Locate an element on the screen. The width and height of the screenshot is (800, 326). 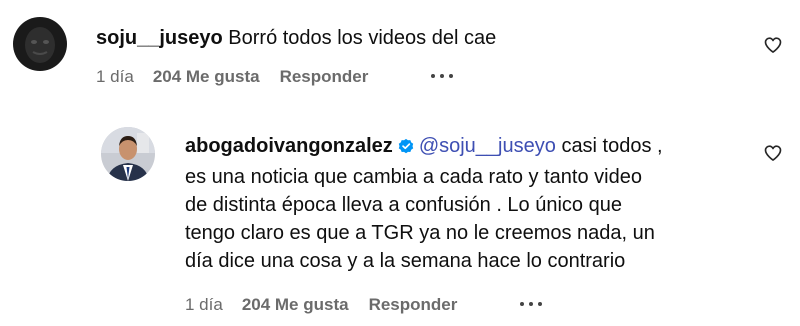
verified-badge-icon is located at coordinates (406, 149).